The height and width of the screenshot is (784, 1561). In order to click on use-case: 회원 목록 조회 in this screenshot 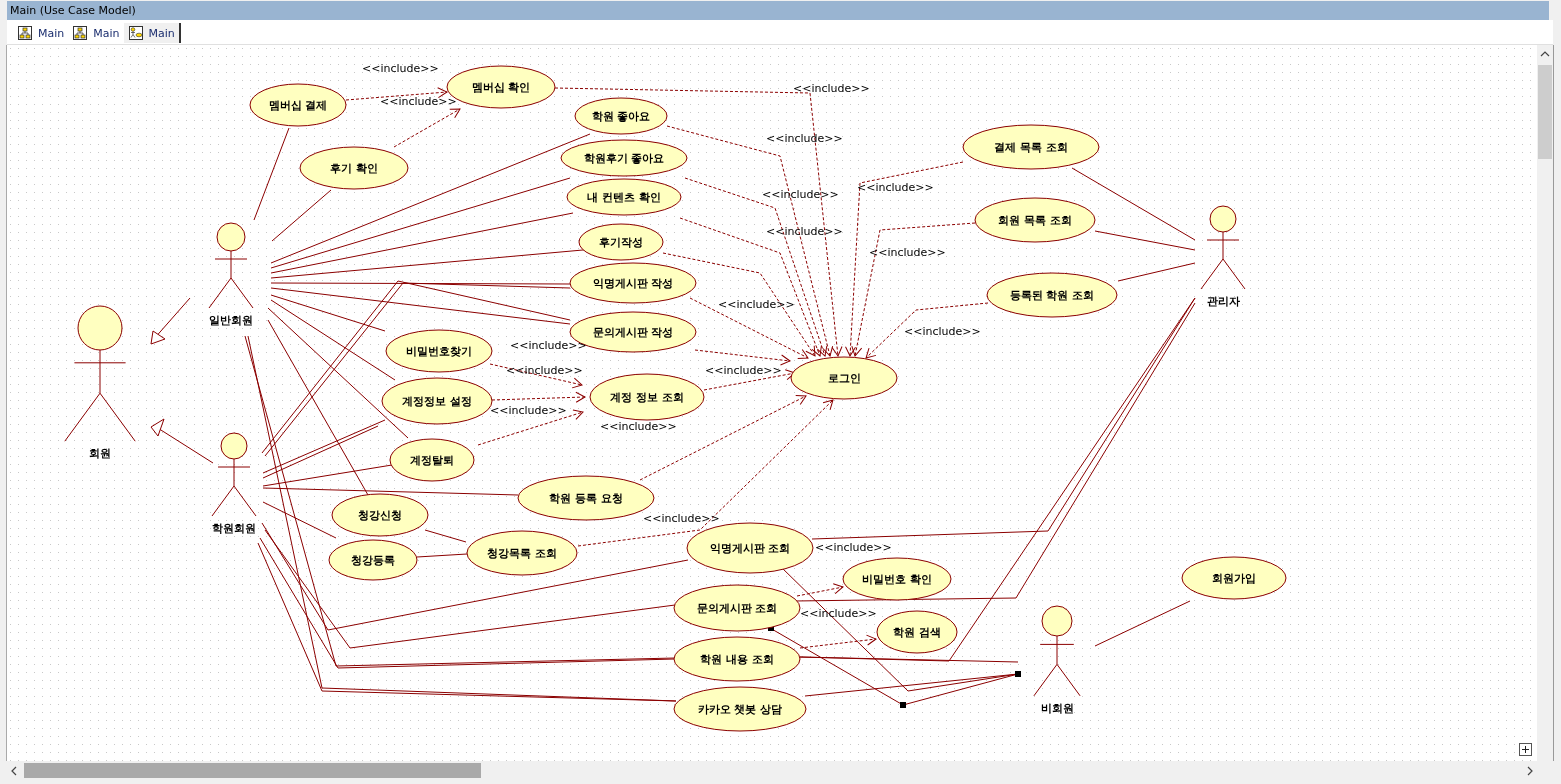, I will do `click(1035, 220)`.